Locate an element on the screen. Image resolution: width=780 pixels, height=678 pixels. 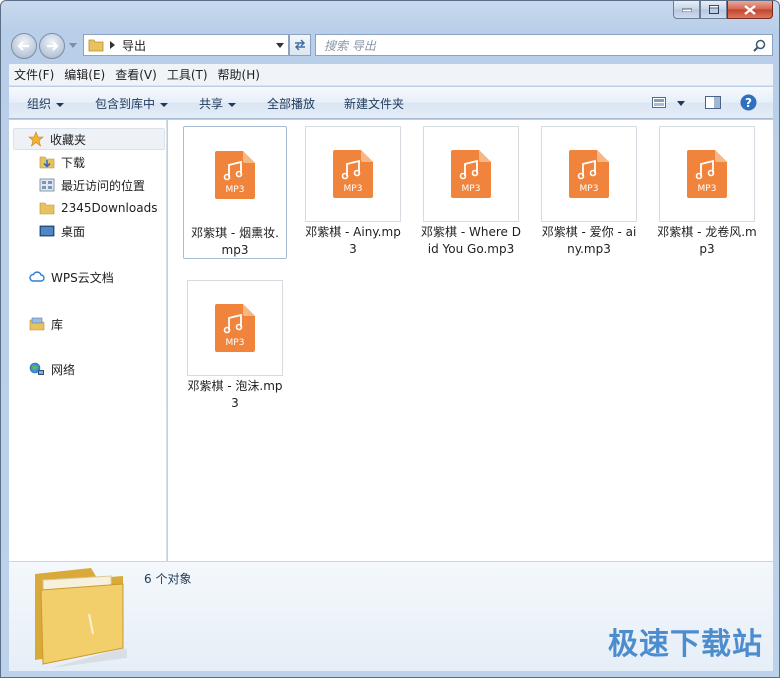
file-item: MP3 邓紫棋 - 爱你 - ainy.mp3 is located at coordinates (589, 192).